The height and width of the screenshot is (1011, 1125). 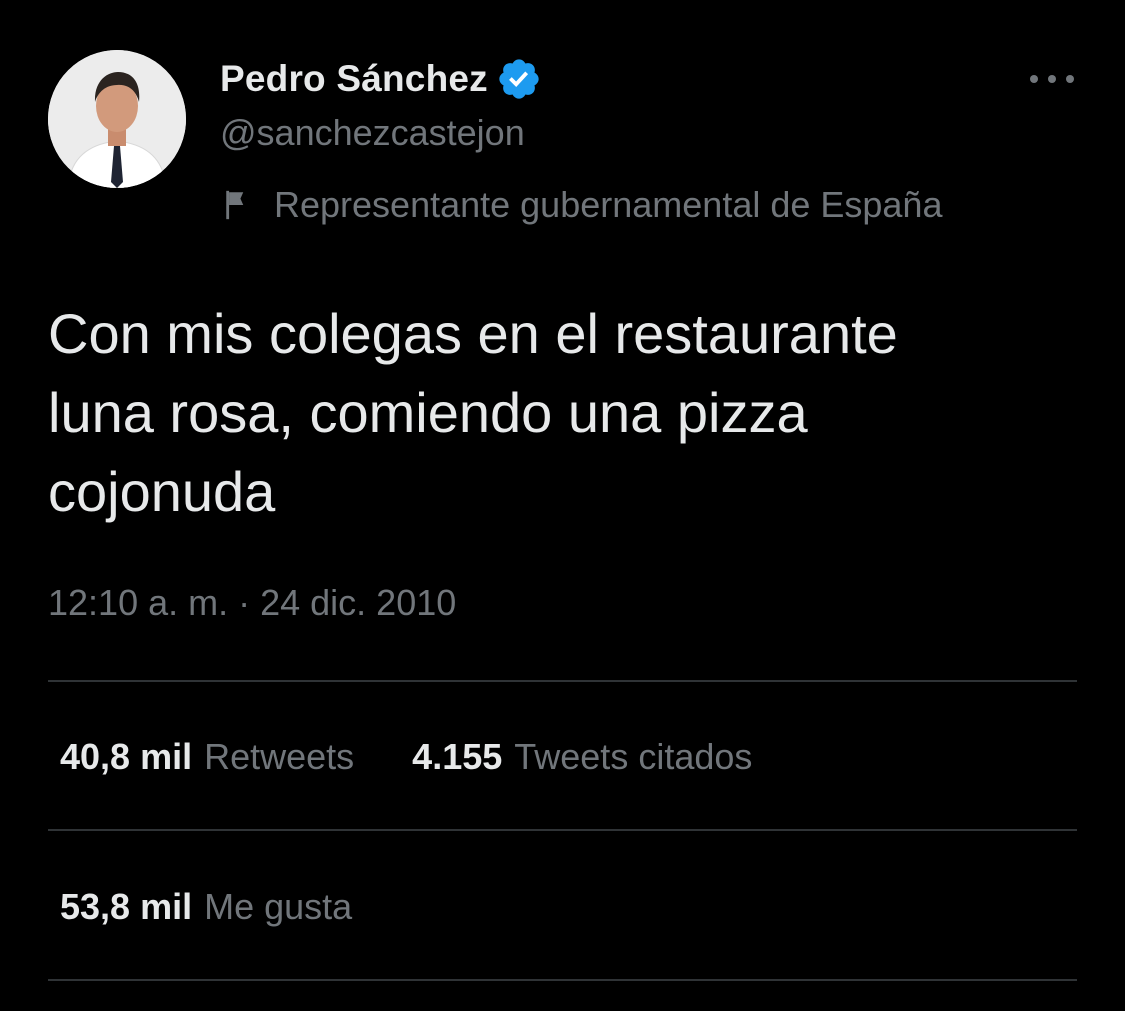 I want to click on retweets-label: Retweets, so click(x=279, y=756).